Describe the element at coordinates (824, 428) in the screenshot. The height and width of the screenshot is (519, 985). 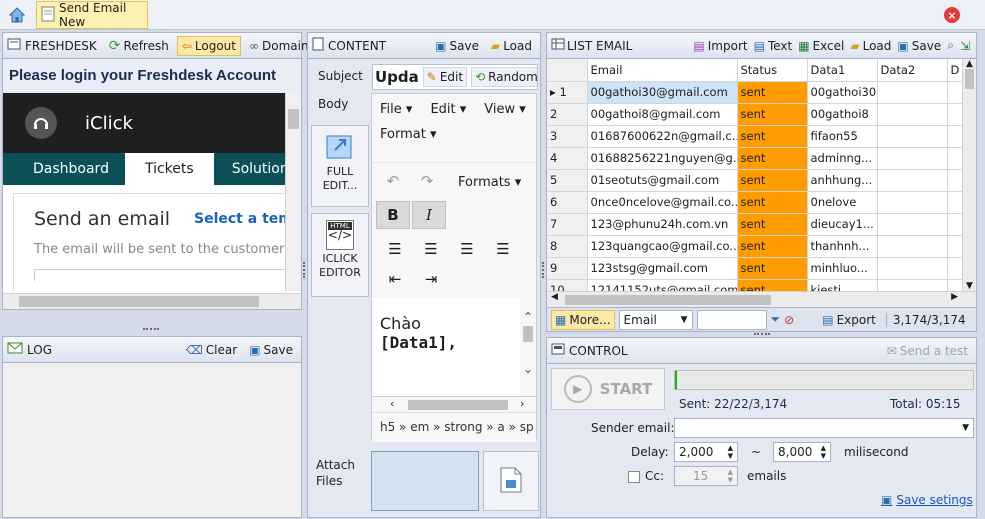
I see `sender-email-select: ▼` at that location.